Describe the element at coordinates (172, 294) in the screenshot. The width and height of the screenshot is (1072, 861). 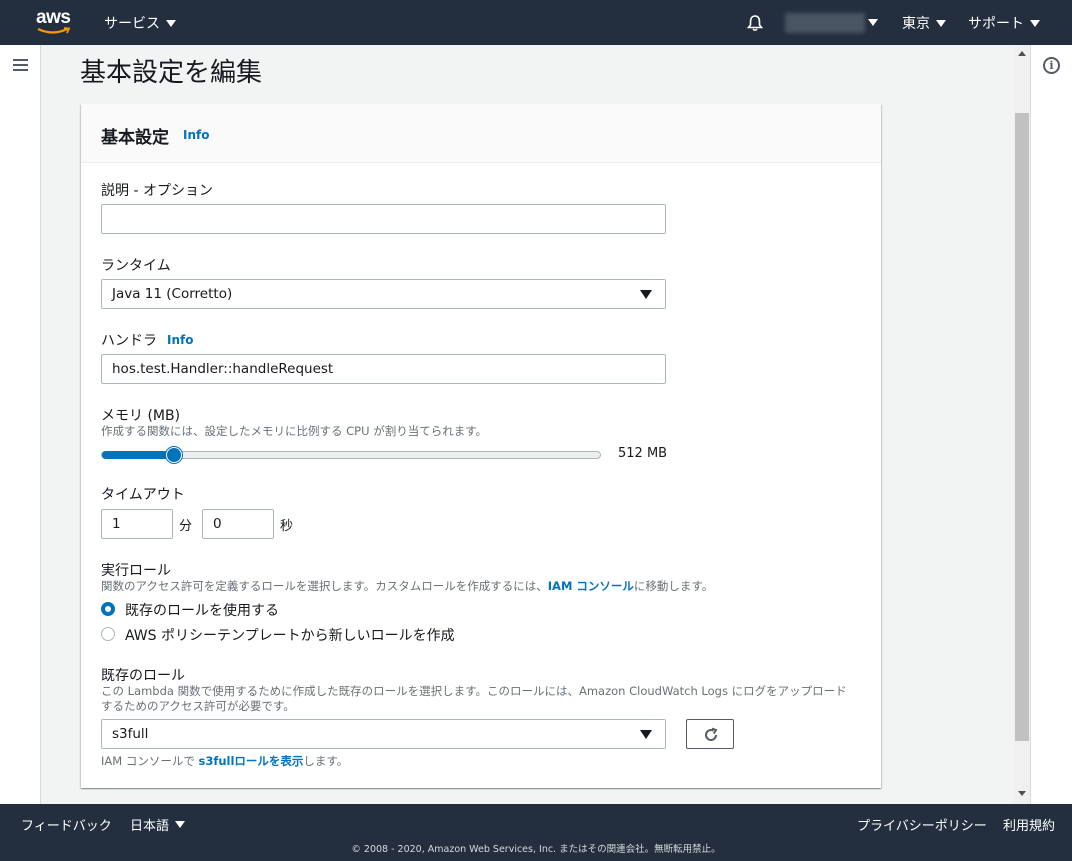
I see `runtime-value: Java 11 (Corretto)` at that location.